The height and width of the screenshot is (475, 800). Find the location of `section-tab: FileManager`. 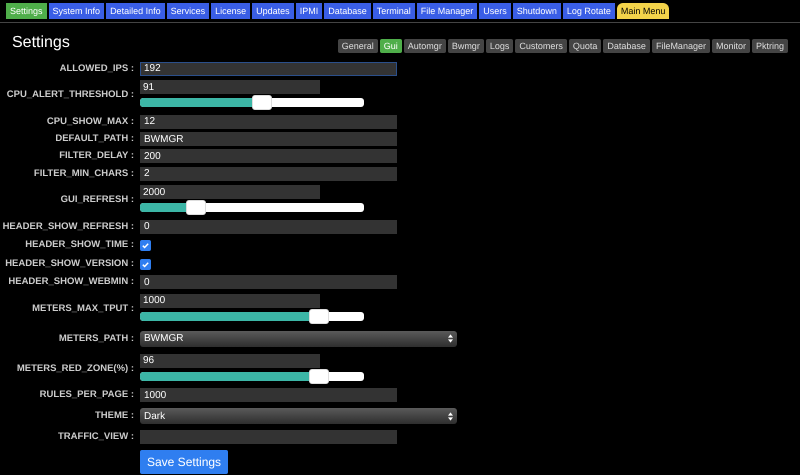

section-tab: FileManager is located at coordinates (681, 46).